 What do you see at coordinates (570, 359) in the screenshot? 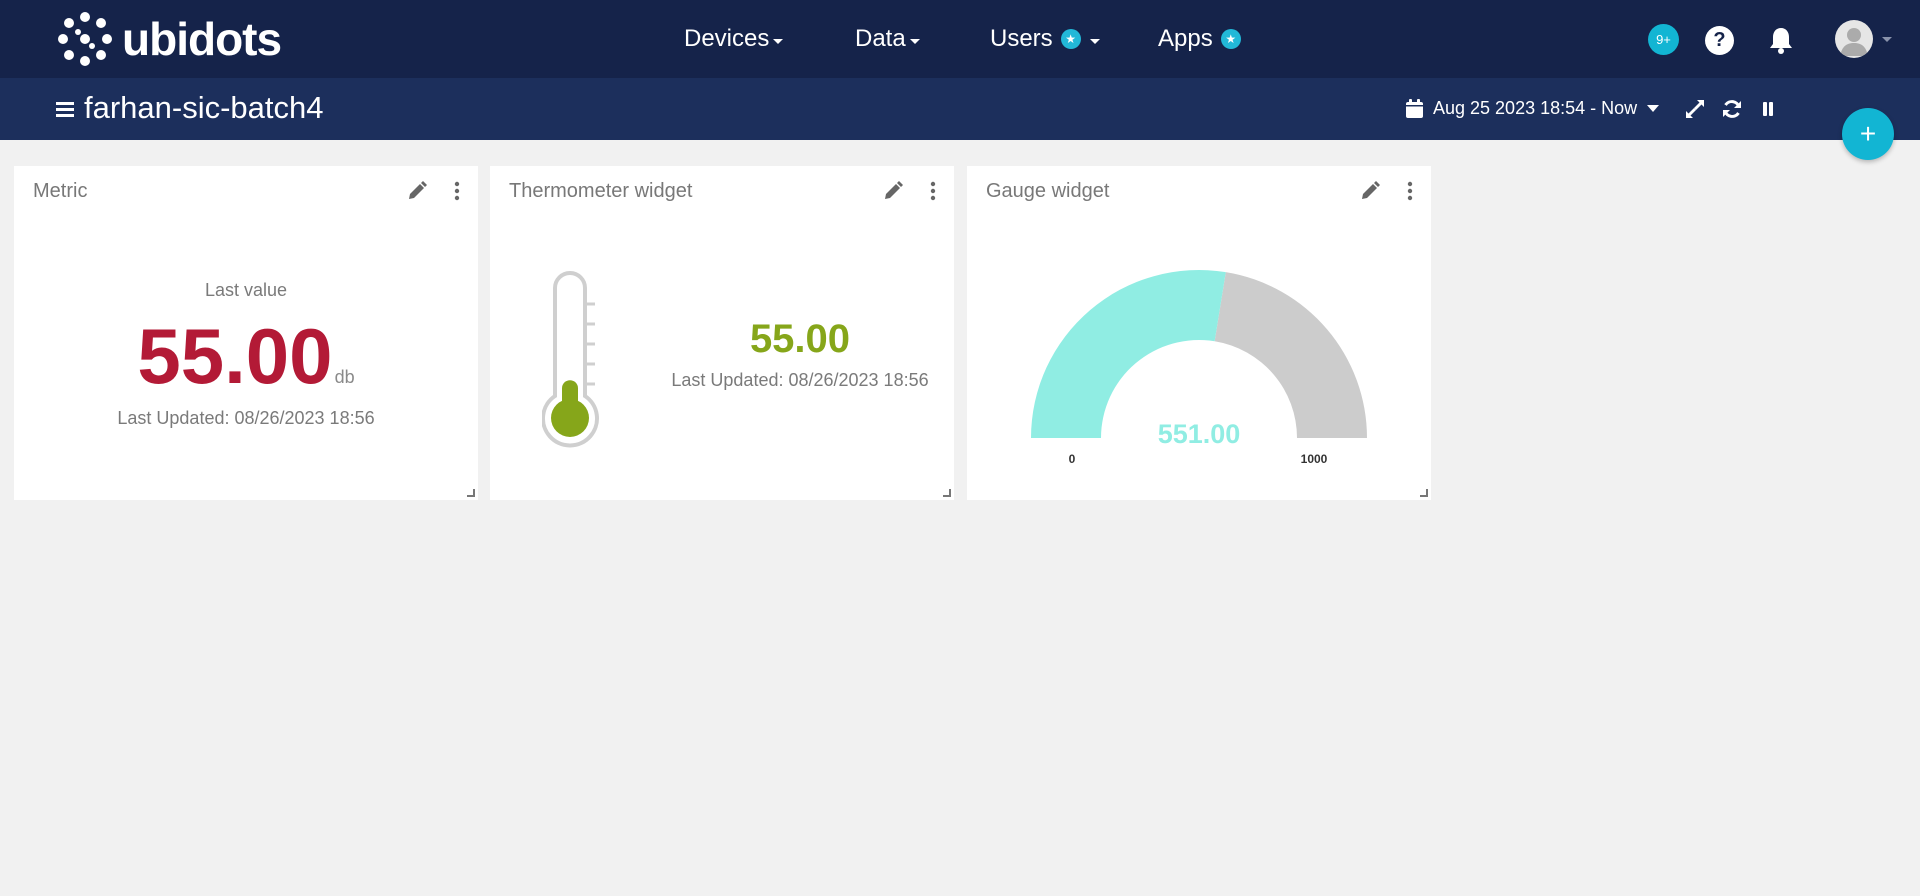
I see `thermometer-graphic` at bounding box center [570, 359].